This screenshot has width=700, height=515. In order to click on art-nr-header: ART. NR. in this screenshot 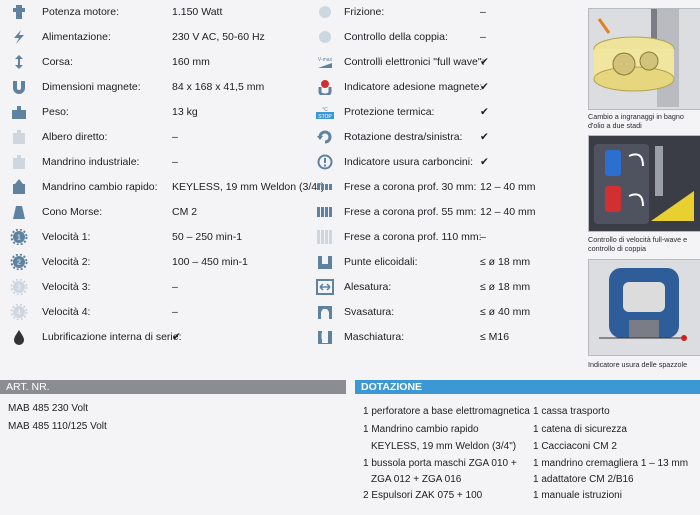, I will do `click(173, 387)`.